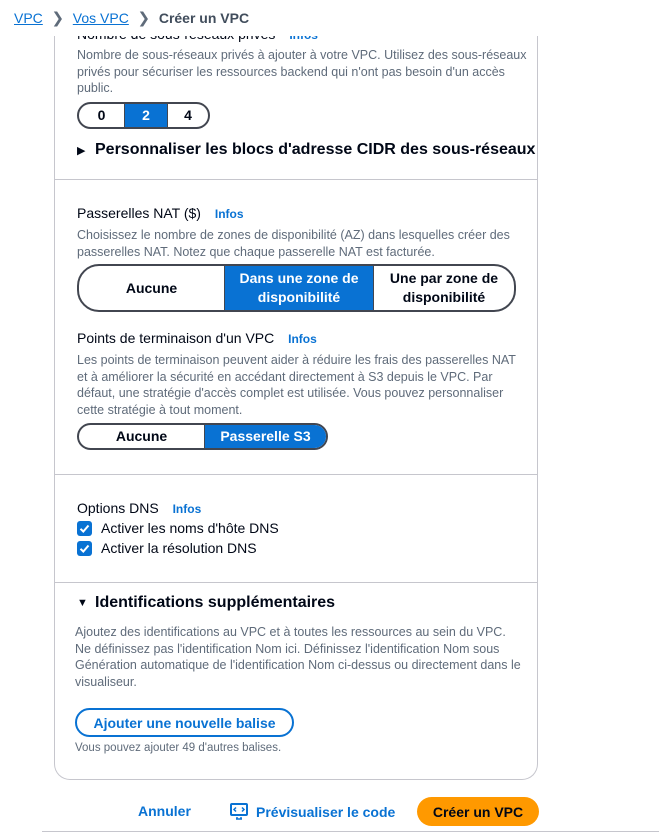 The image size is (659, 833). I want to click on endpoints-label: Points de terminaison d'un VPC Infos, so click(197, 338).